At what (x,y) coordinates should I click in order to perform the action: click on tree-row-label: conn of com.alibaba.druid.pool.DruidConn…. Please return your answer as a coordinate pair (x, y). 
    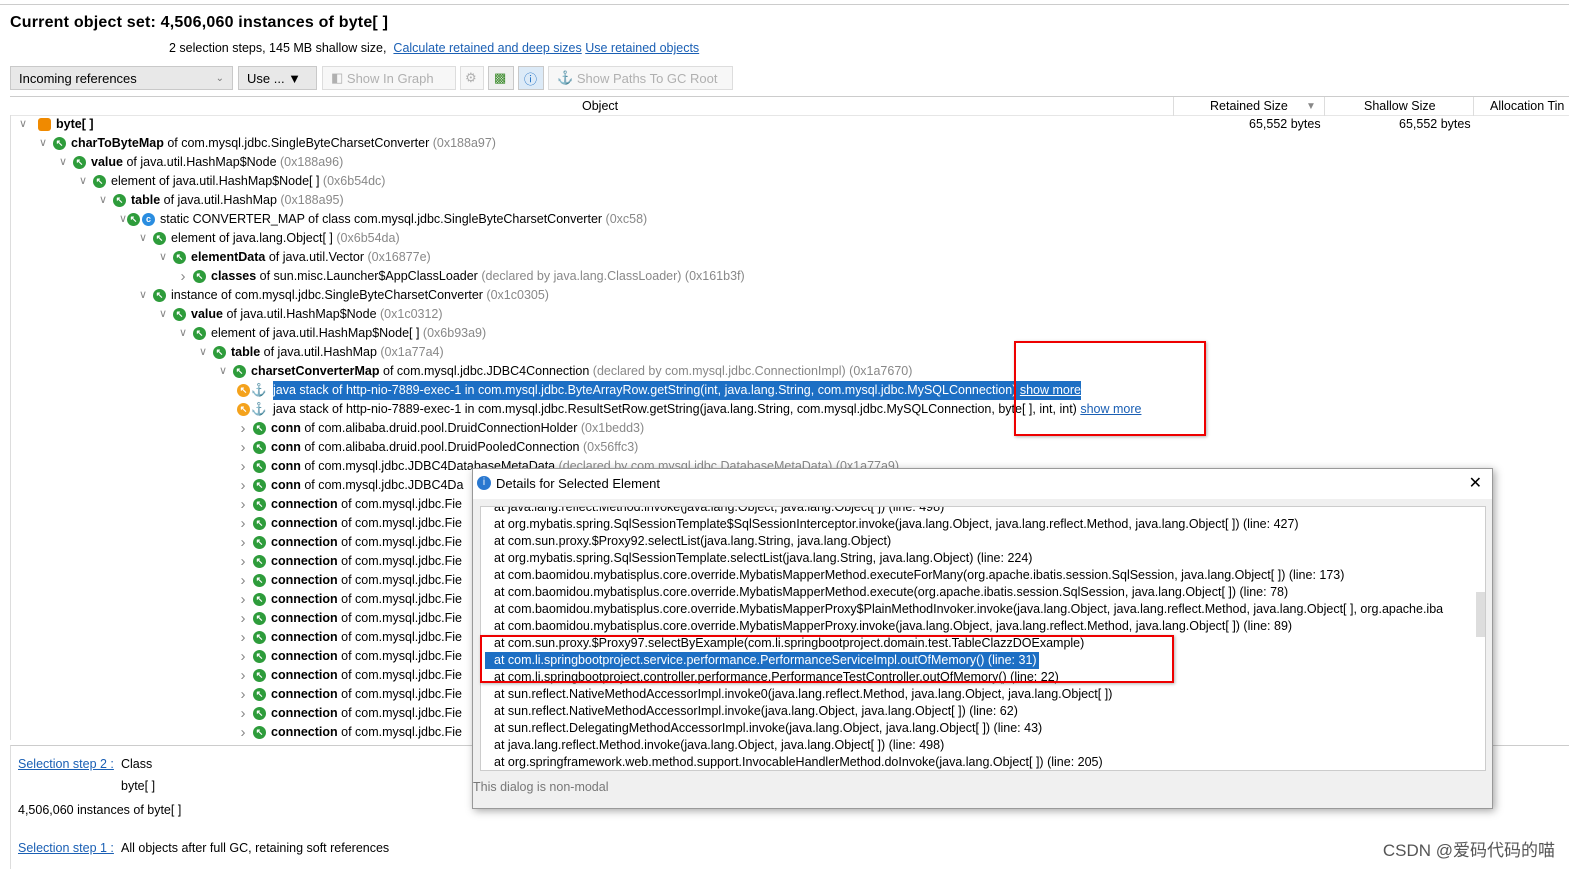
    Looking at the image, I should click on (457, 428).